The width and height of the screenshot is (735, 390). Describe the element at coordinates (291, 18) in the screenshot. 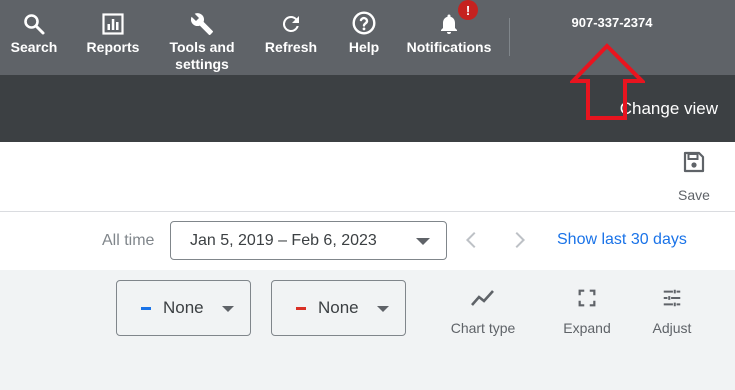

I see `refresh-icon` at that location.